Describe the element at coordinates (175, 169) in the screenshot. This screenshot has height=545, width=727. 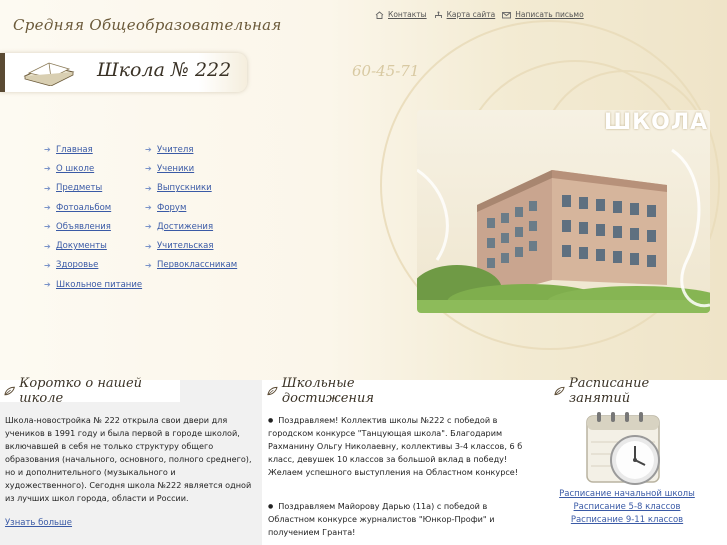
I see `nav-link: Ученики` at that location.